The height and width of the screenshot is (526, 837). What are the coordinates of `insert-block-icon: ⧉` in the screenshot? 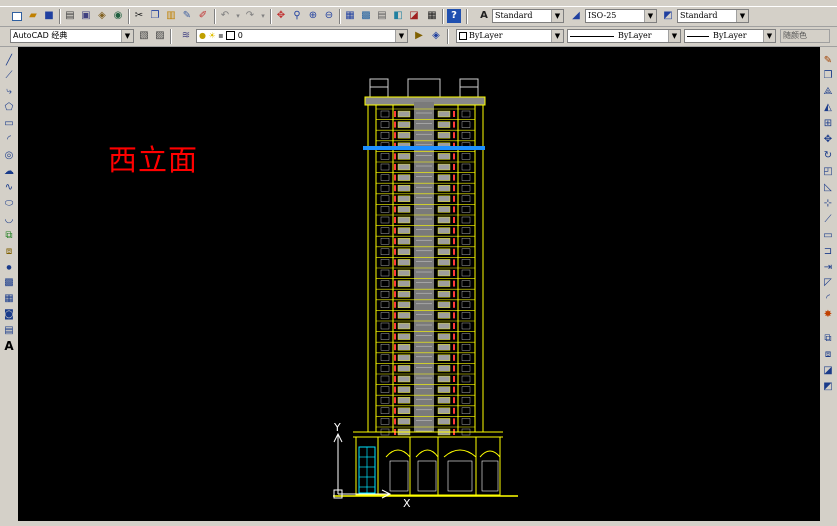 It's located at (9, 236).